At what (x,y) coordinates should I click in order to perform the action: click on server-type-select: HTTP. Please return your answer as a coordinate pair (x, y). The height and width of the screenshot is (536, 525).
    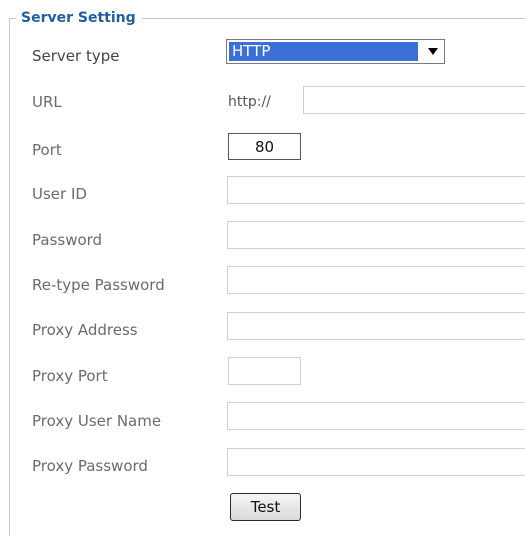
    Looking at the image, I should click on (335, 51).